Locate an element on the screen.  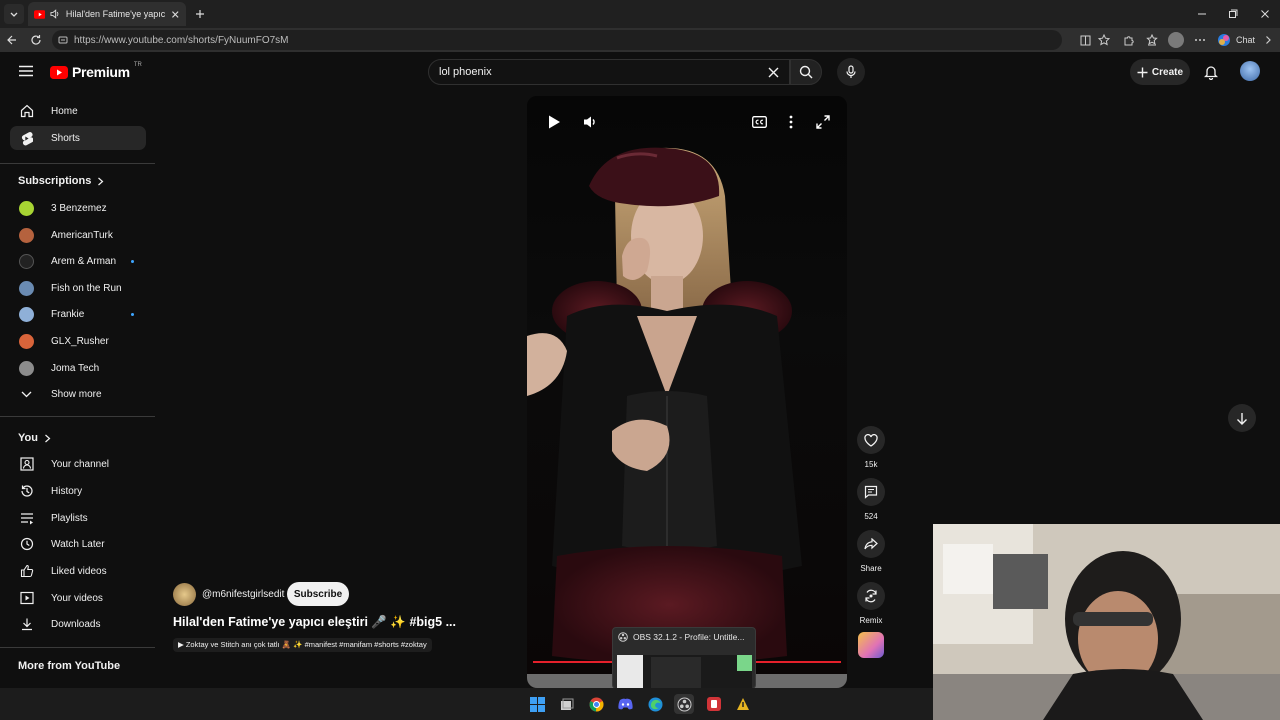
browser-tab: Hilal'den Fatime'ye yapıcı eleştiri is located at coordinates (107, 14).